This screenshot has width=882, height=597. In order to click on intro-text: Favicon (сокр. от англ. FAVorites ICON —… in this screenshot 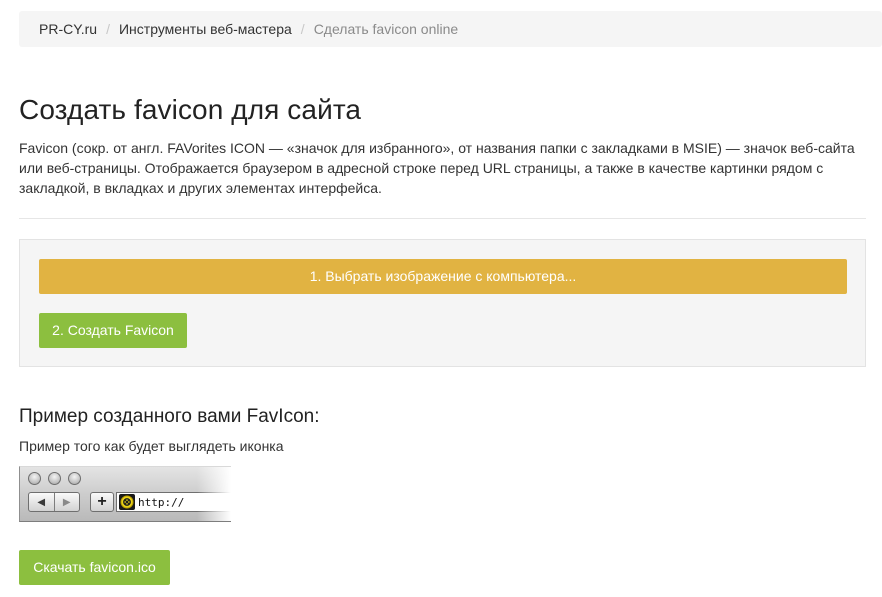, I will do `click(437, 168)`.